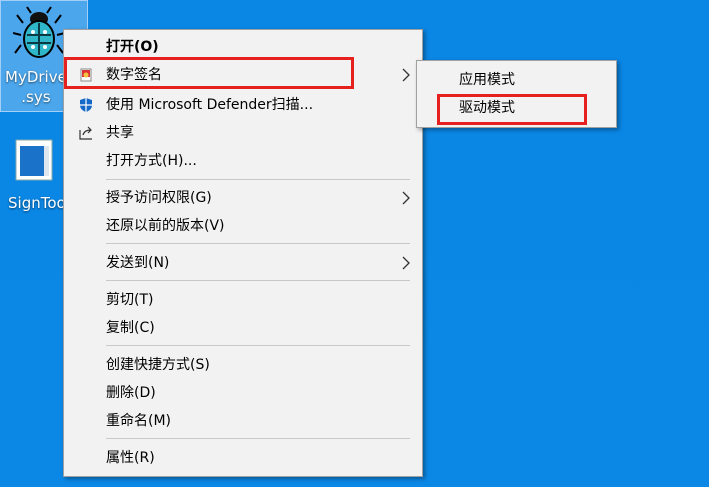 The width and height of the screenshot is (709, 487). I want to click on menu-item-properties: 属性(R), so click(243, 458).